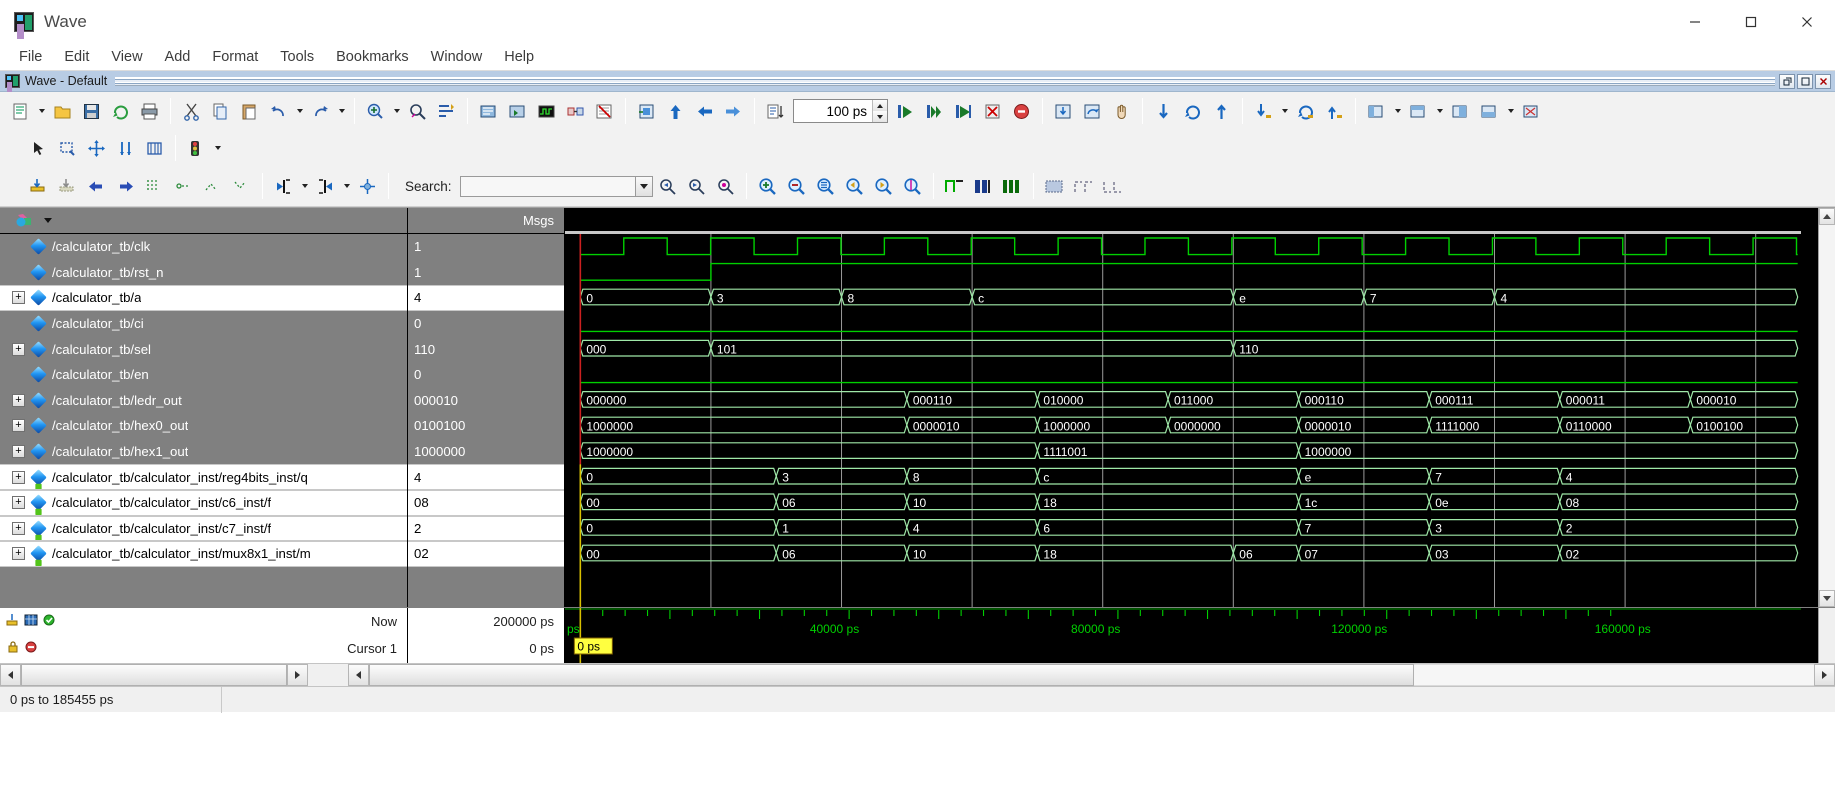 Image resolution: width=1835 pixels, height=795 pixels. Describe the element at coordinates (934, 111) in the screenshot. I see `continue-run-icon` at that location.